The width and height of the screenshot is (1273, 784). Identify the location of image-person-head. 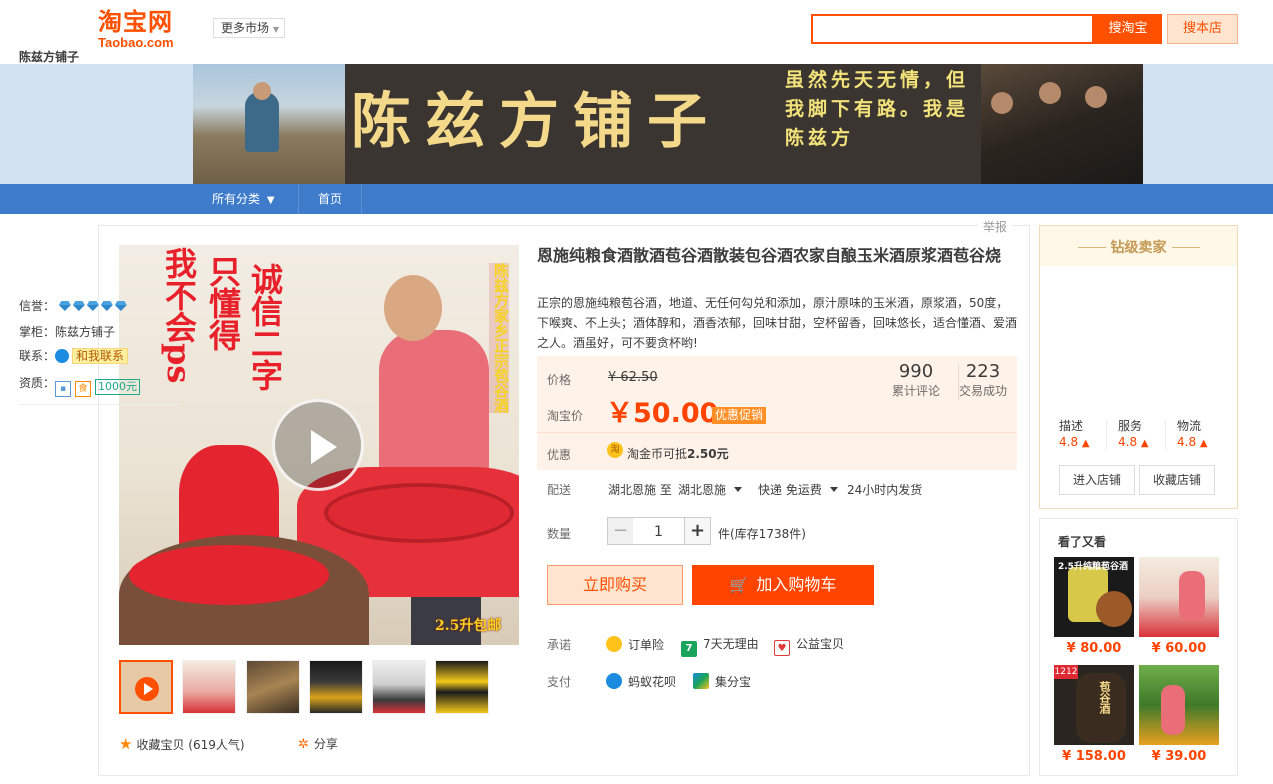
(413, 308).